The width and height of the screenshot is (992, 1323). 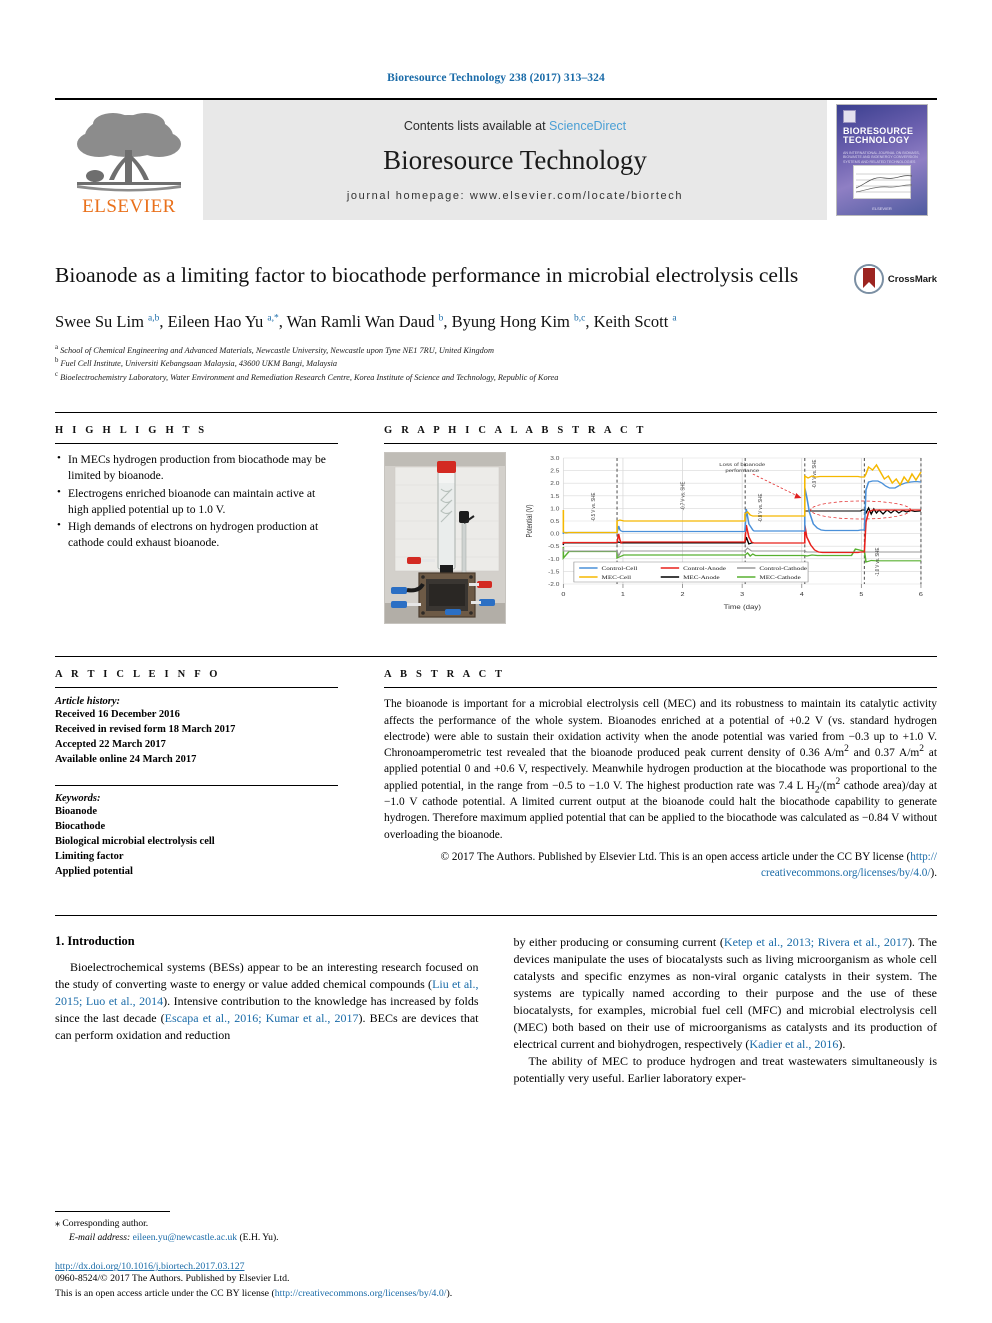 What do you see at coordinates (861, 595) in the screenshot?
I see `svg-text: 5` at bounding box center [861, 595].